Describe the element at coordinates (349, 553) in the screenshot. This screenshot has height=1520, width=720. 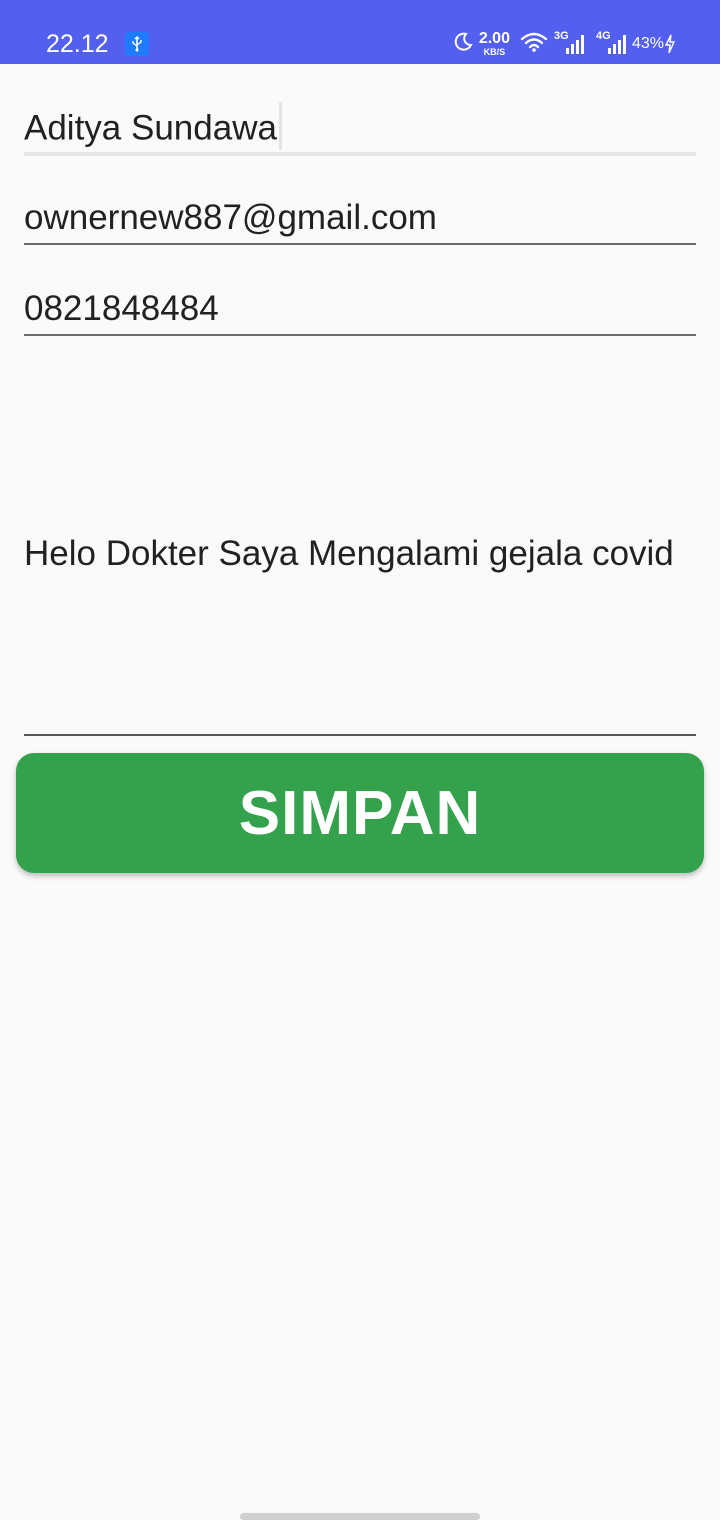
I see `message-value: Helo Dokter Saya Mengalami gejala covid` at that location.